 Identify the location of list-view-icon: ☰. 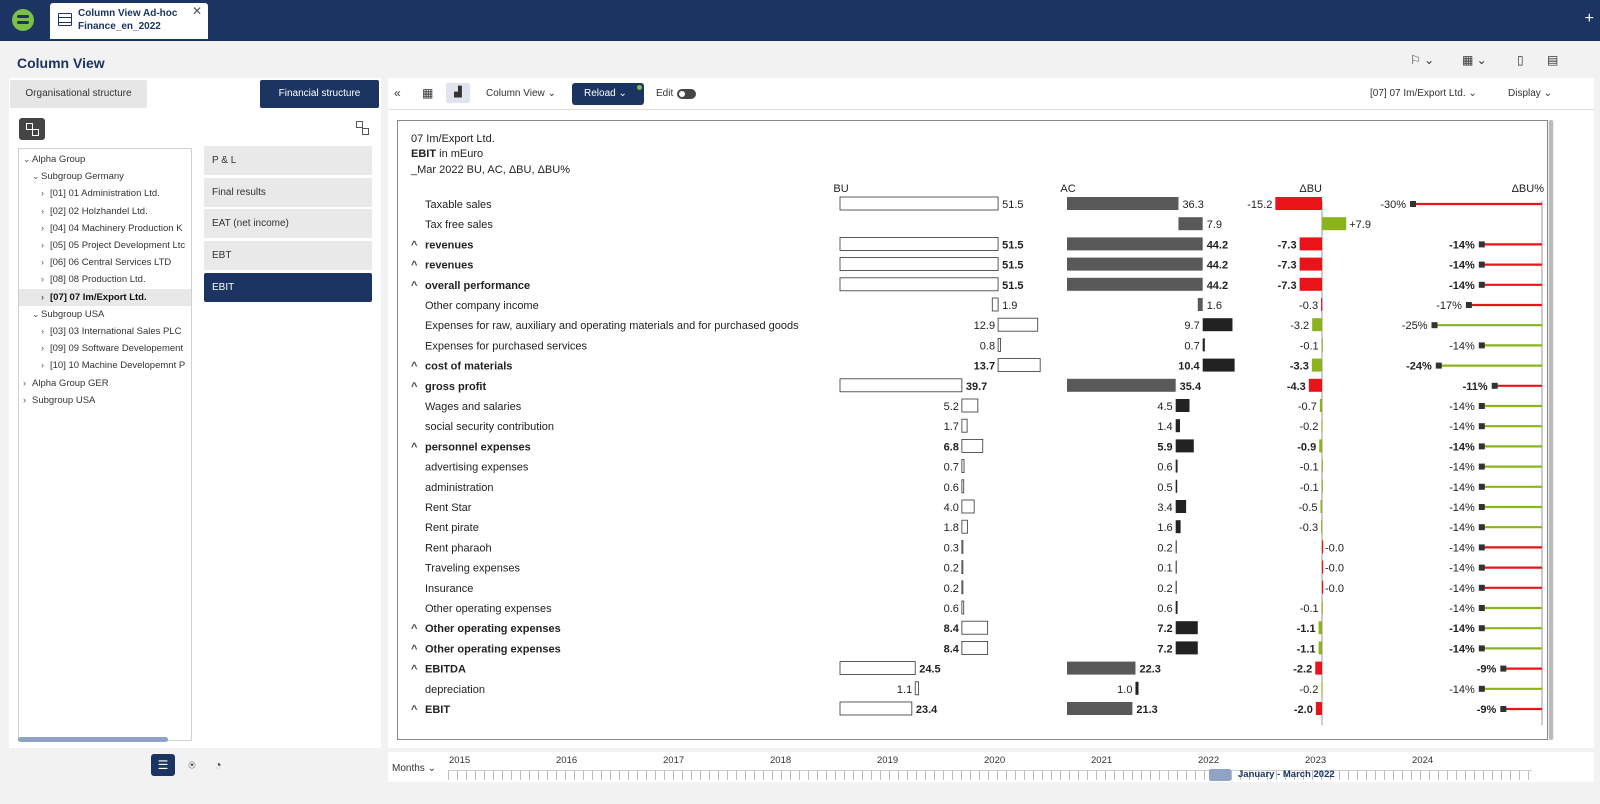
(163, 765).